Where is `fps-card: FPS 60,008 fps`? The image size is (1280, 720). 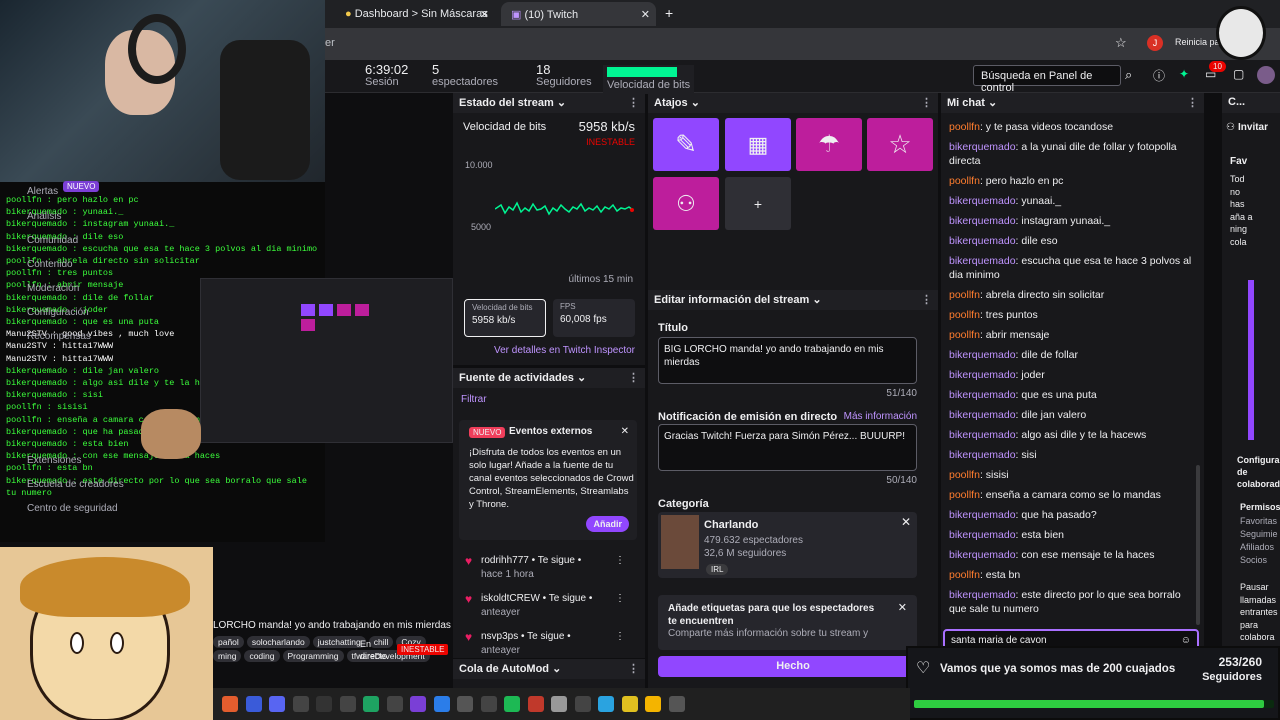
fps-card: FPS 60,008 fps is located at coordinates (594, 318).